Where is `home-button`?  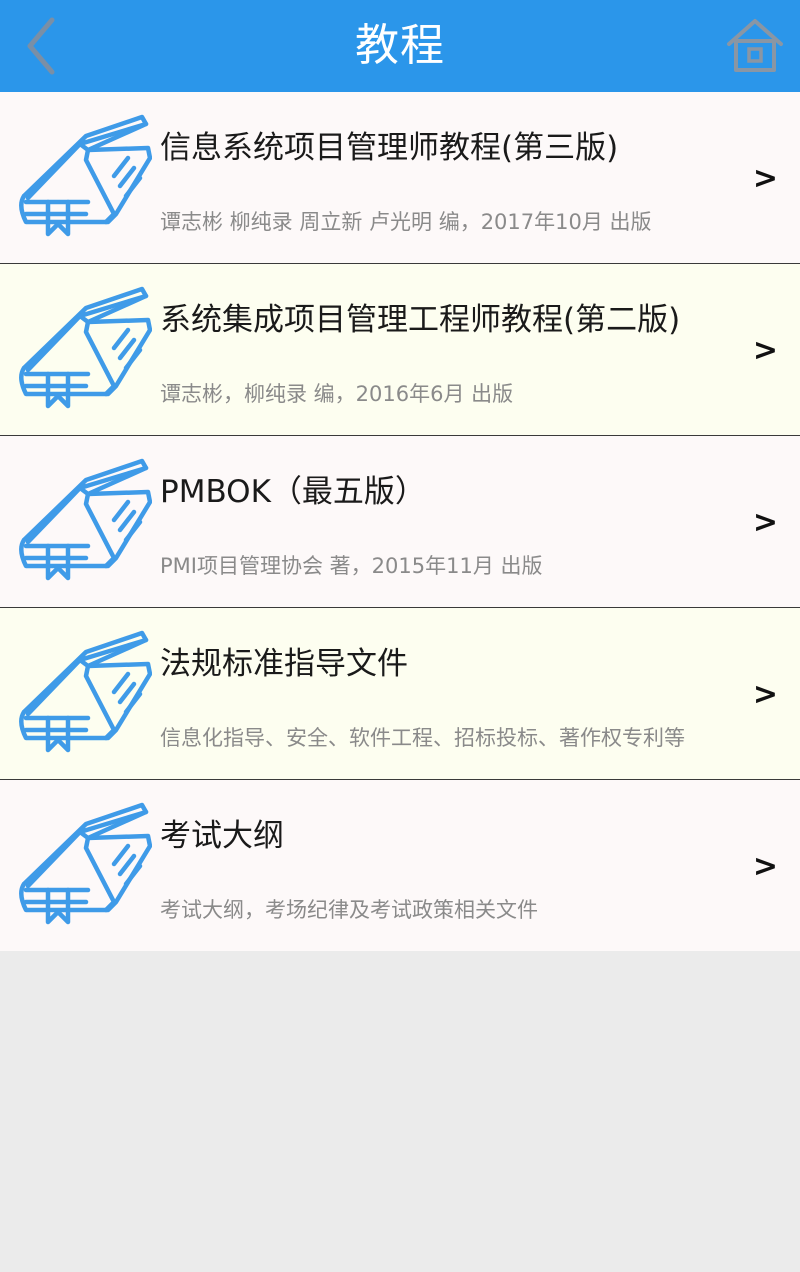
home-button is located at coordinates (755, 45).